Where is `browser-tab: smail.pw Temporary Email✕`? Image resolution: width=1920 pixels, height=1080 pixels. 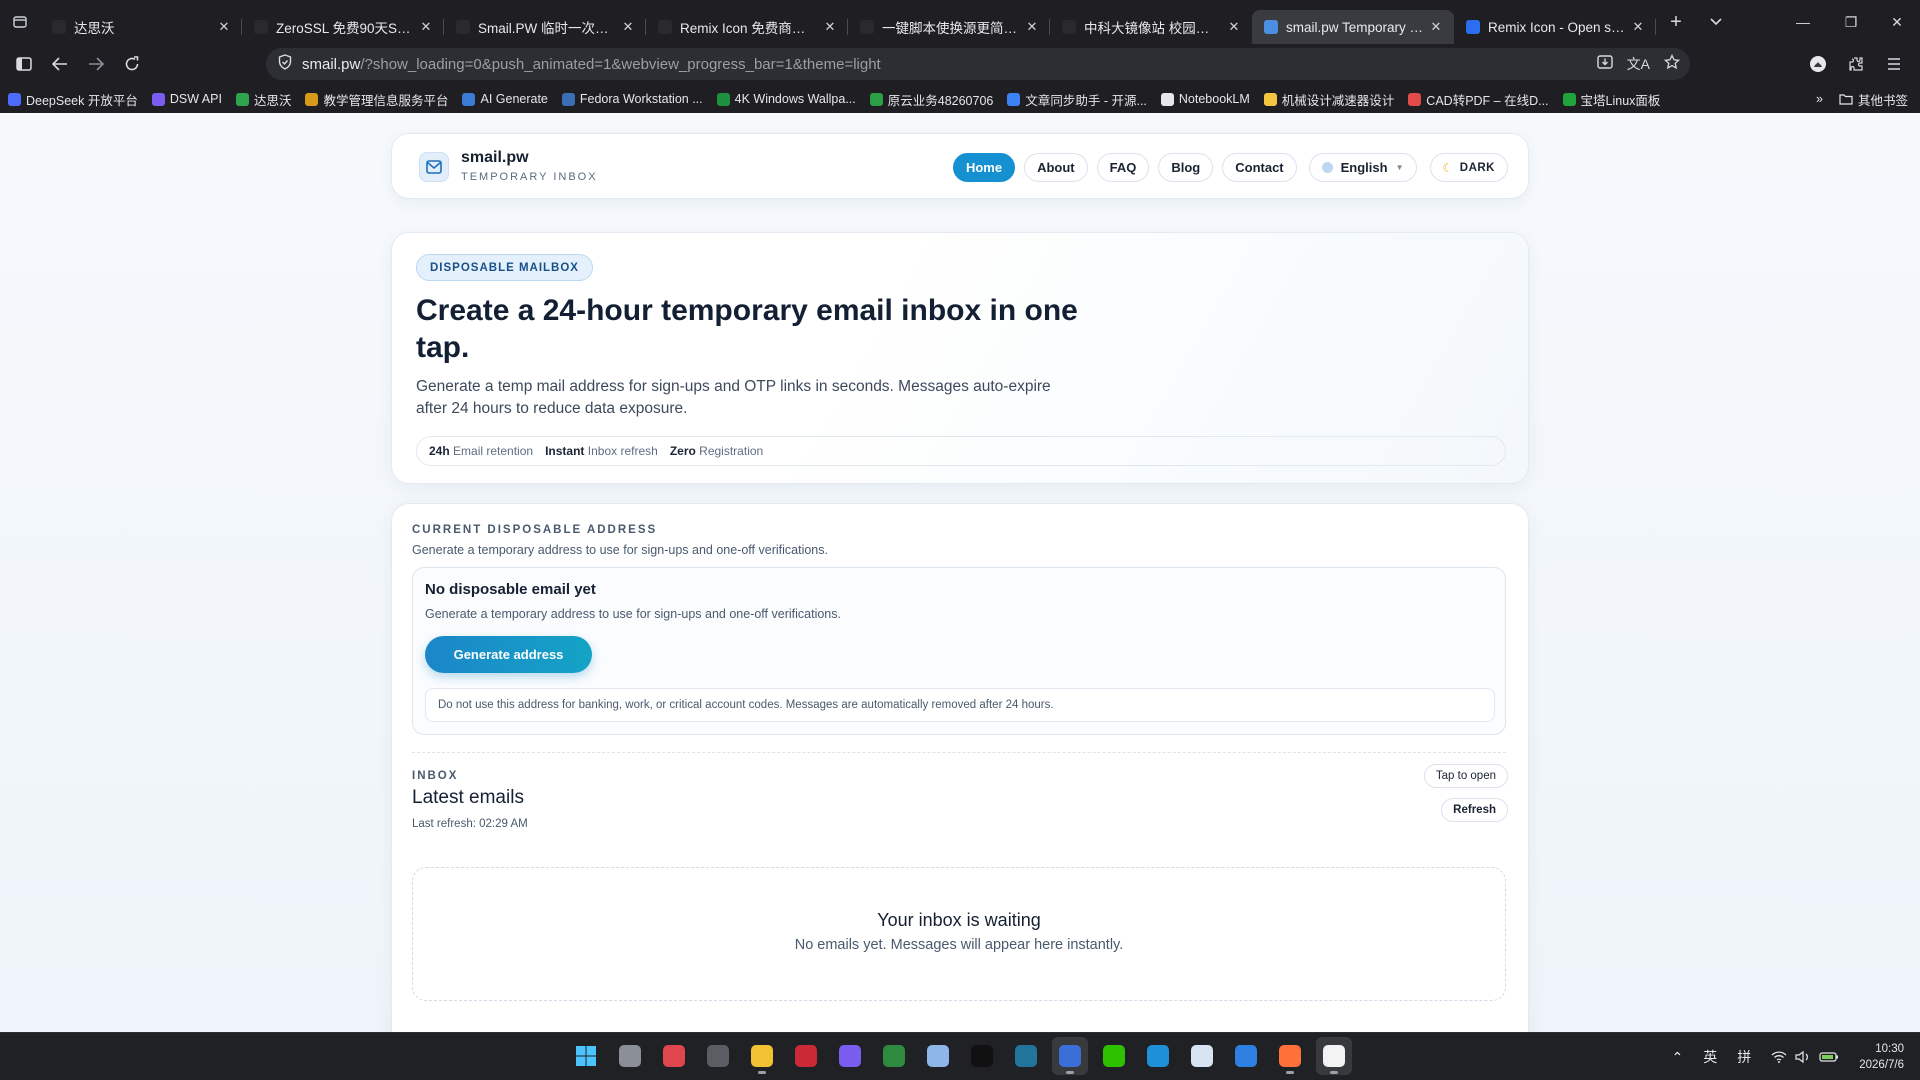 browser-tab: smail.pw Temporary Email✕ is located at coordinates (1353, 27).